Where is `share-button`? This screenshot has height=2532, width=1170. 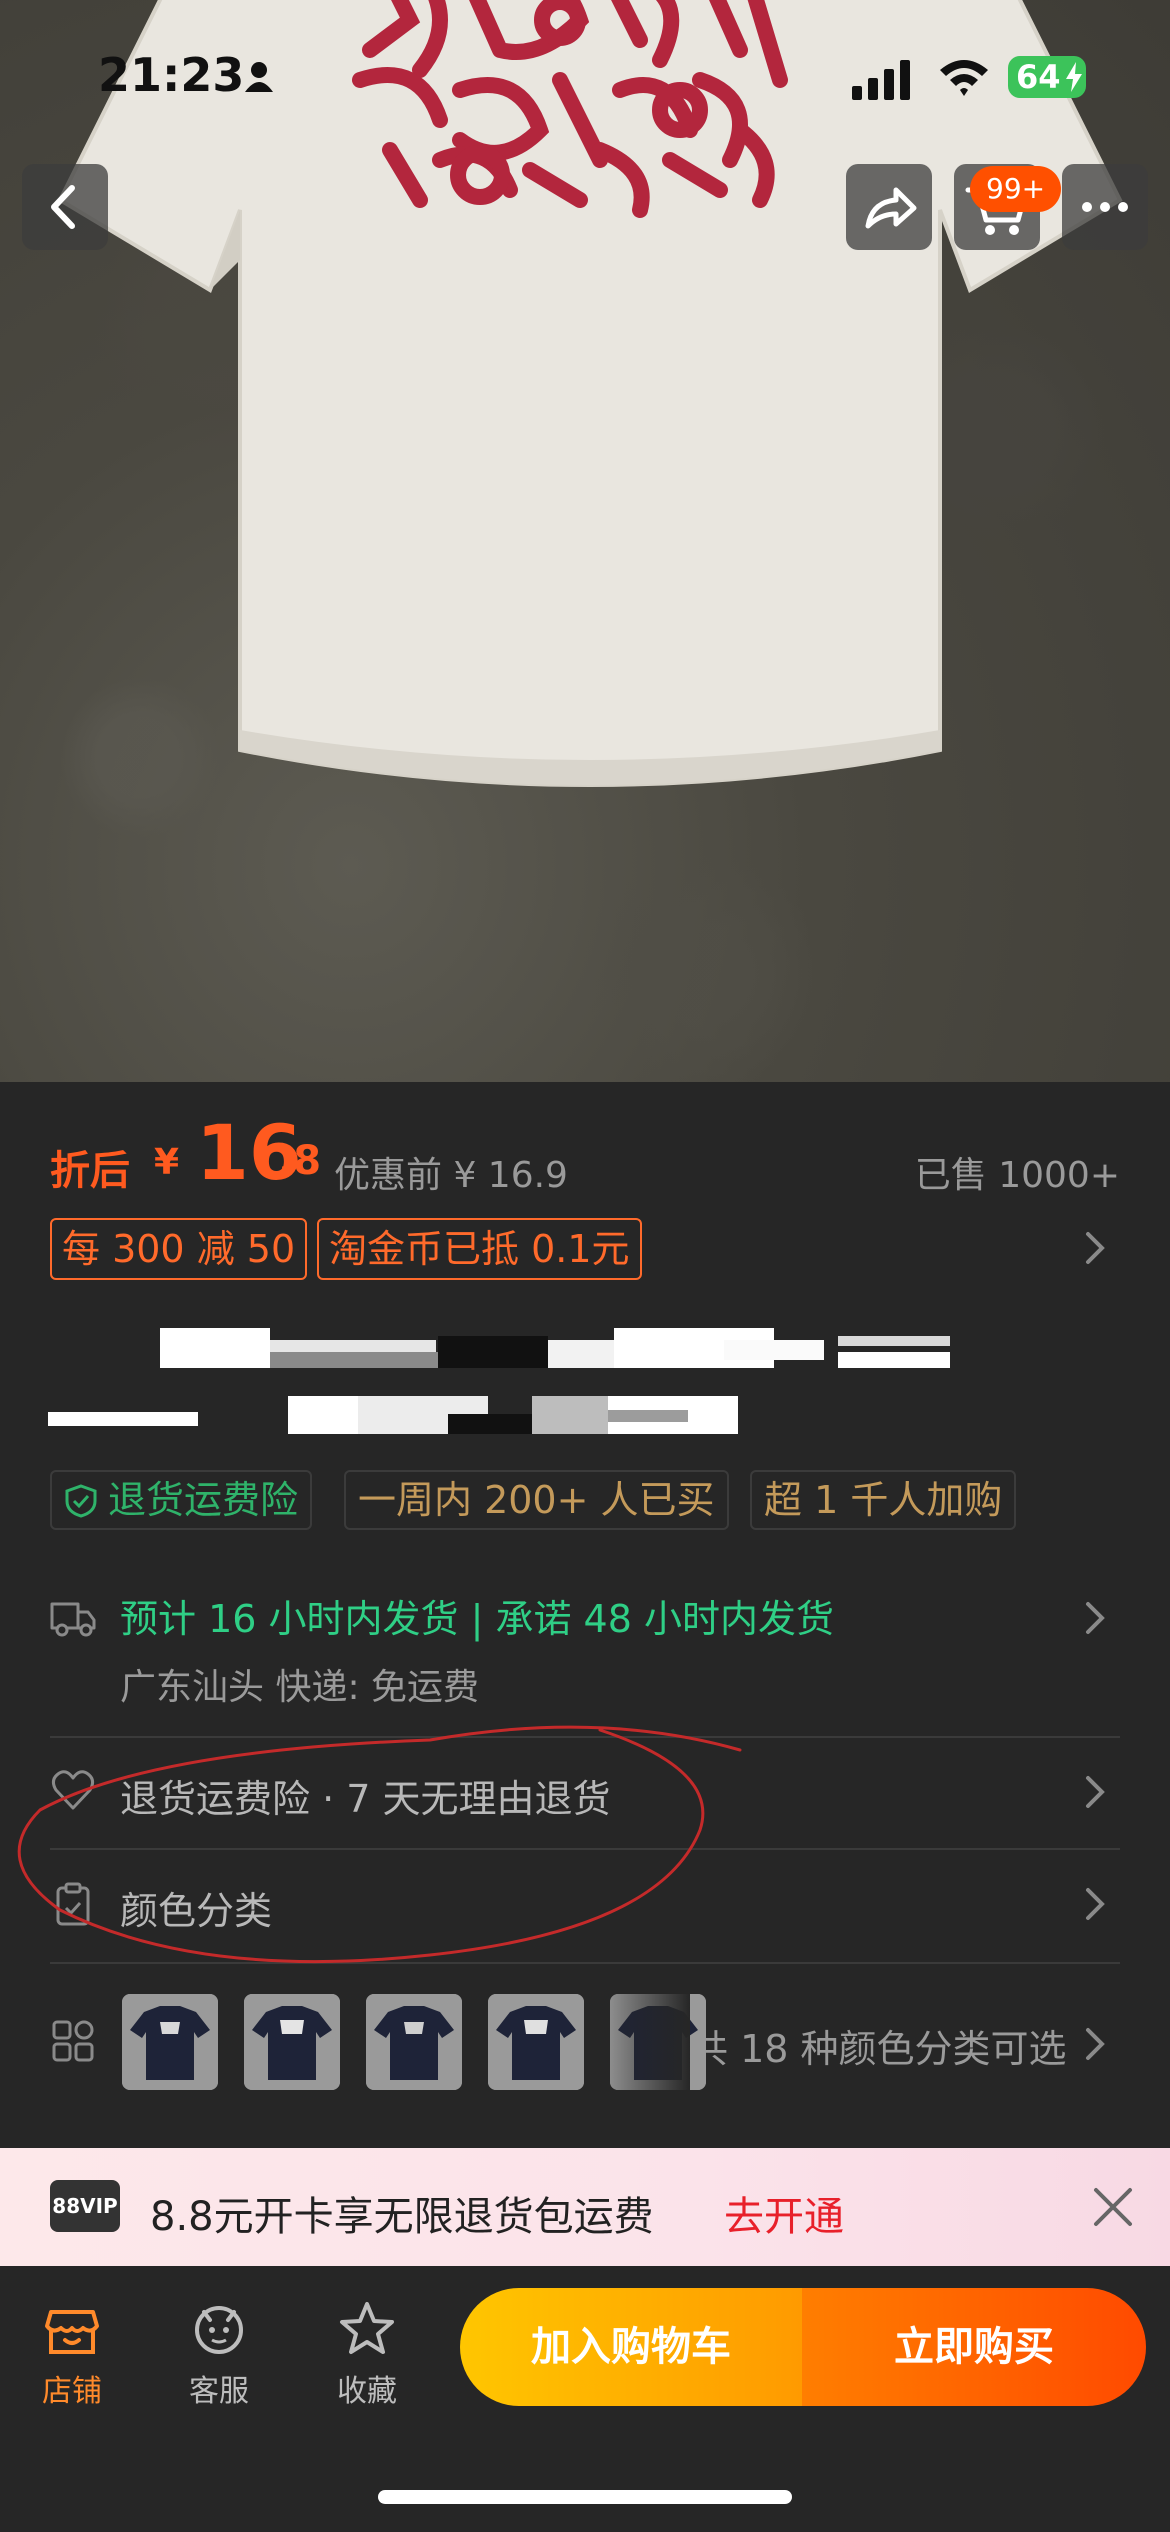 share-button is located at coordinates (889, 207).